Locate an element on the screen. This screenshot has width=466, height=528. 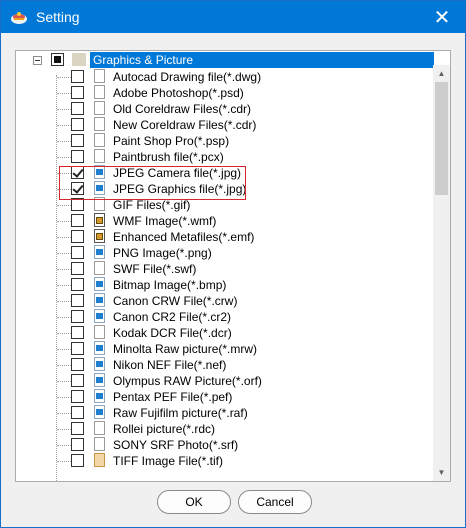
item-label: Bitmap Image(*.bmp) is located at coordinates (170, 285).